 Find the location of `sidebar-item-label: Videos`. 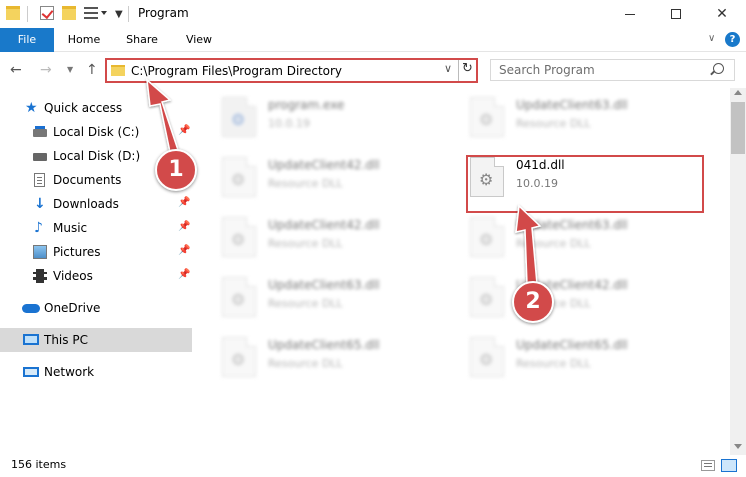

sidebar-item-label: Videos is located at coordinates (73, 276).